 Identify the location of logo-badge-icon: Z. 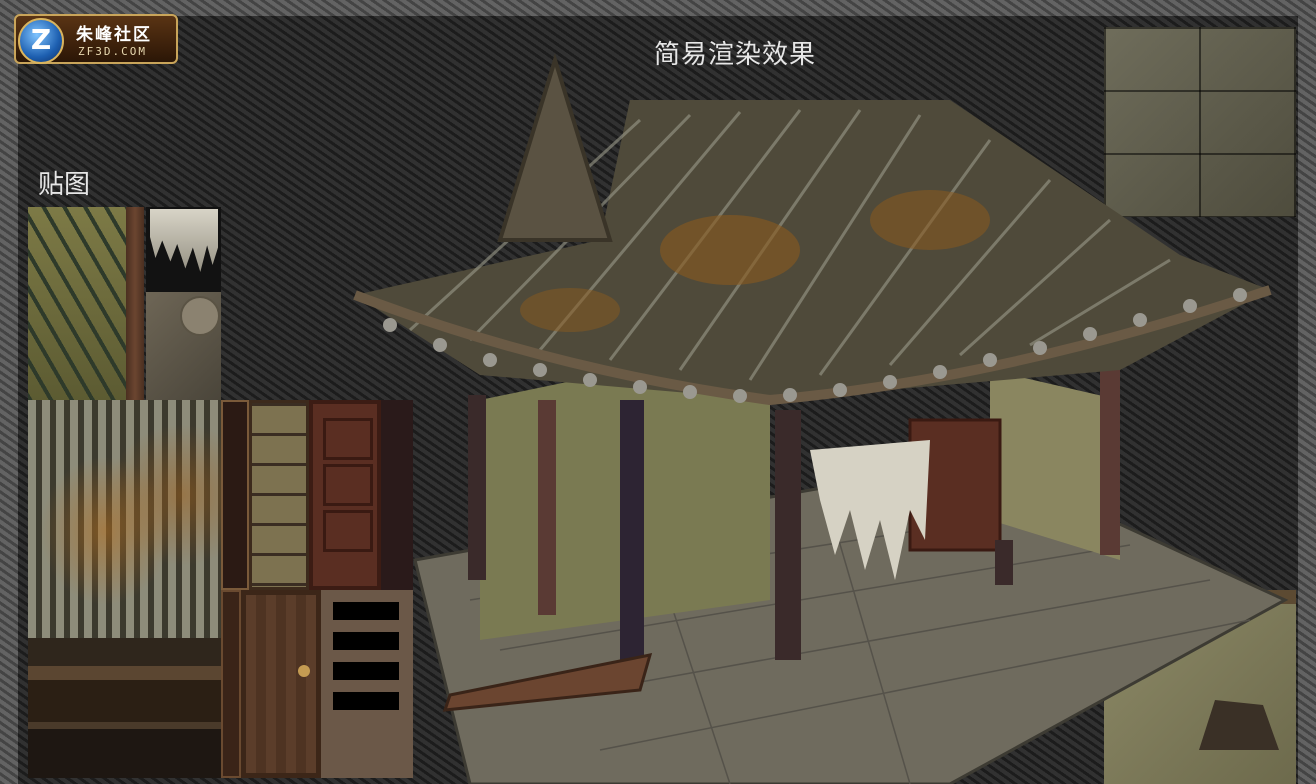
(41, 41).